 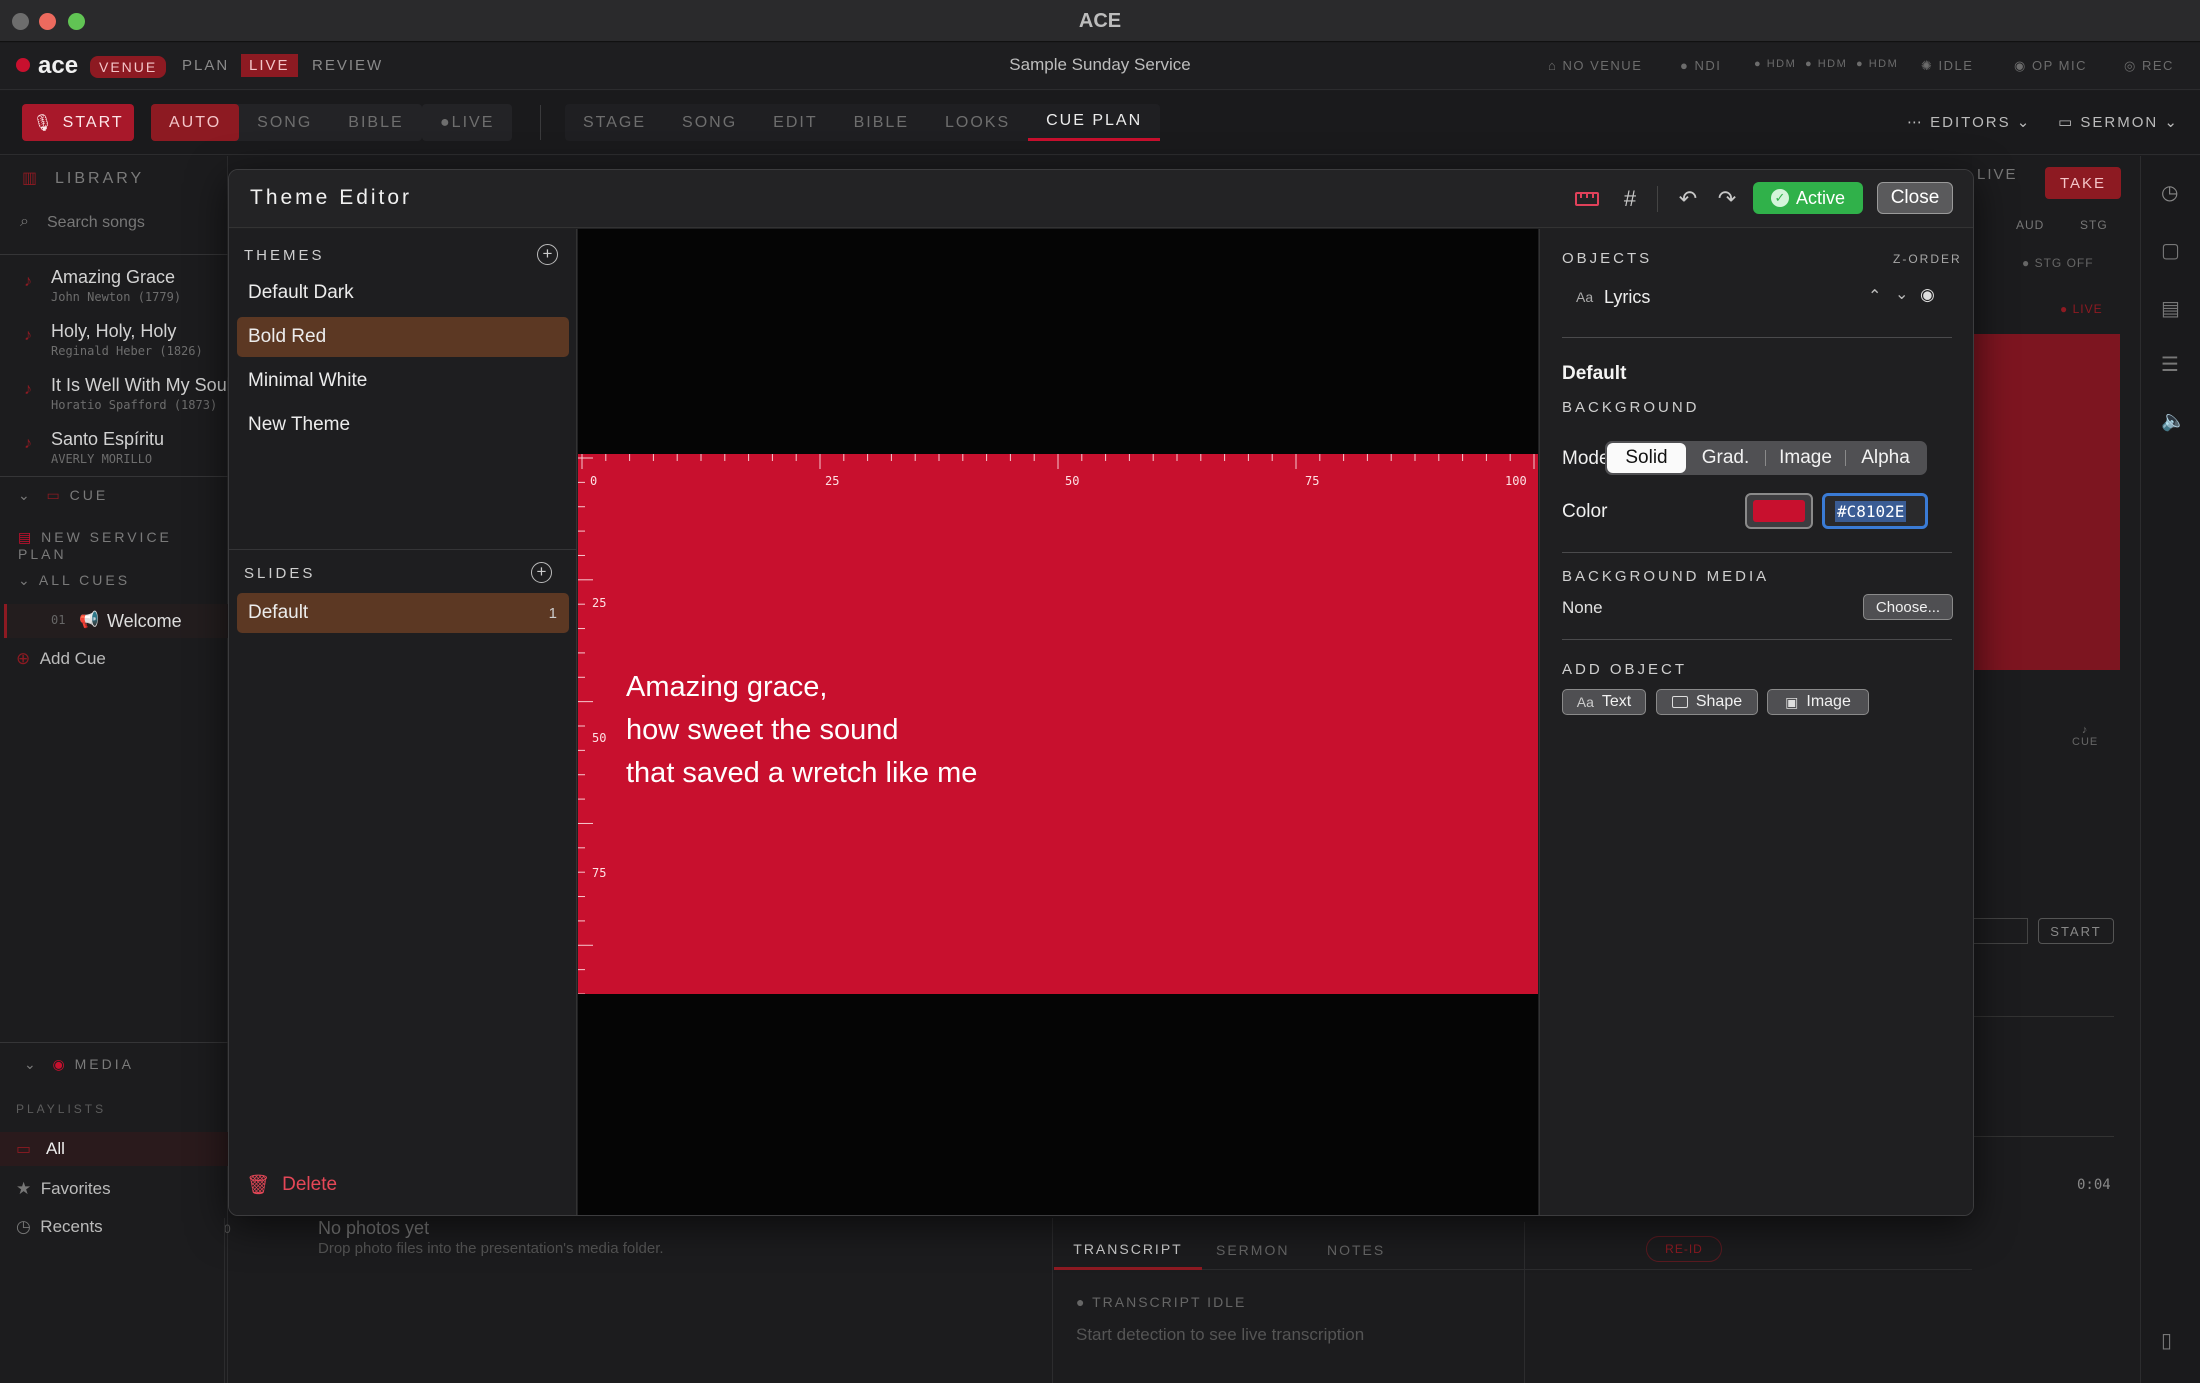 What do you see at coordinates (795, 122) in the screenshot?
I see `tab-edit: EDIT` at bounding box center [795, 122].